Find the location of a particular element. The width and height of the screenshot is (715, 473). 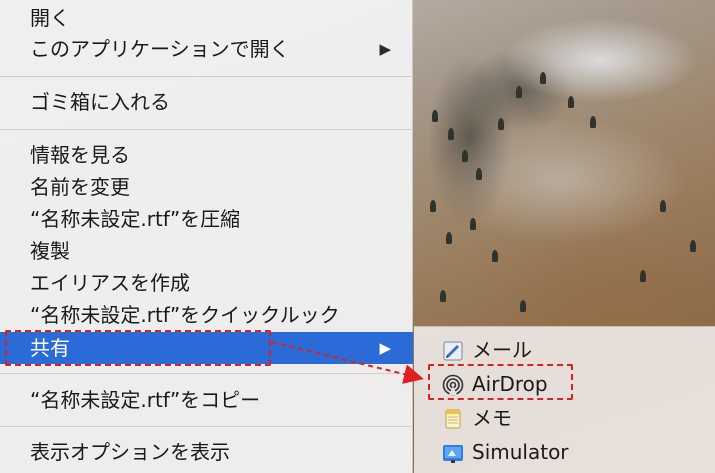

share-item-mail: メール is located at coordinates (564, 350).